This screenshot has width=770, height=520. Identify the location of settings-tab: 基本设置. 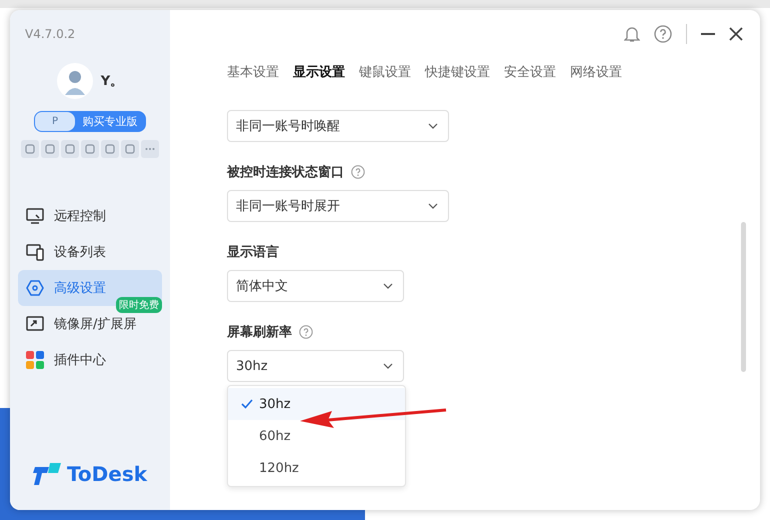
(253, 72).